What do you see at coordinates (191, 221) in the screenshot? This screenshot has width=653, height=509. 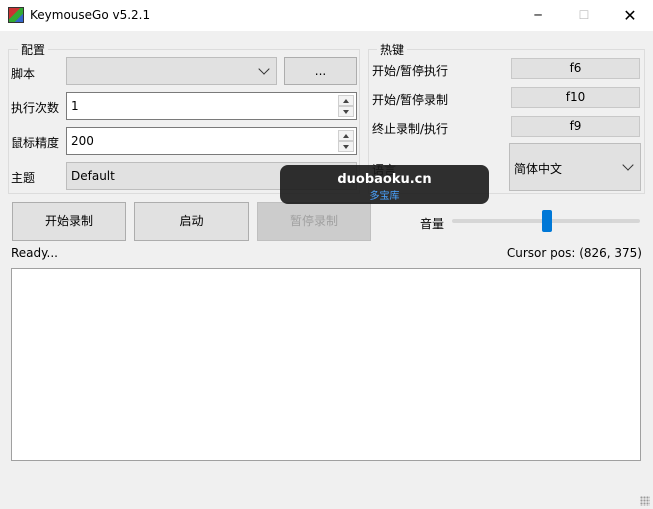 I see `launch-button: 启动` at bounding box center [191, 221].